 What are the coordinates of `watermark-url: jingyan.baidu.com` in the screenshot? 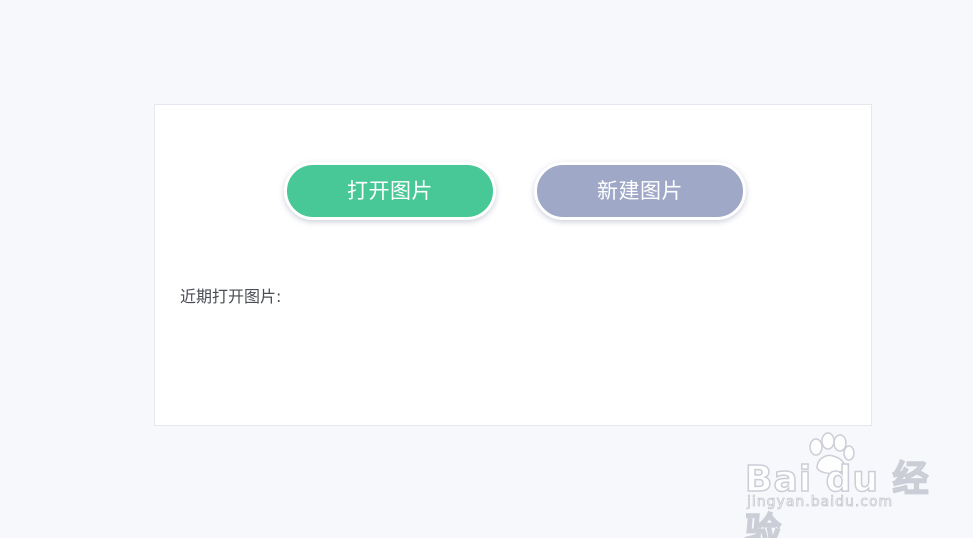 It's located at (820, 502).